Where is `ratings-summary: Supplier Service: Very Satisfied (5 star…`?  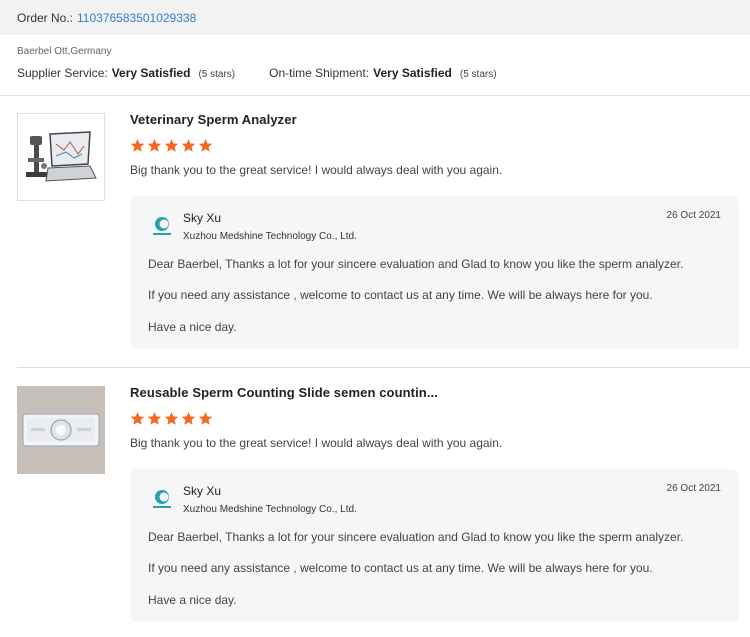
ratings-summary: Supplier Service: Very Satisfied (5 star… is located at coordinates (257, 73).